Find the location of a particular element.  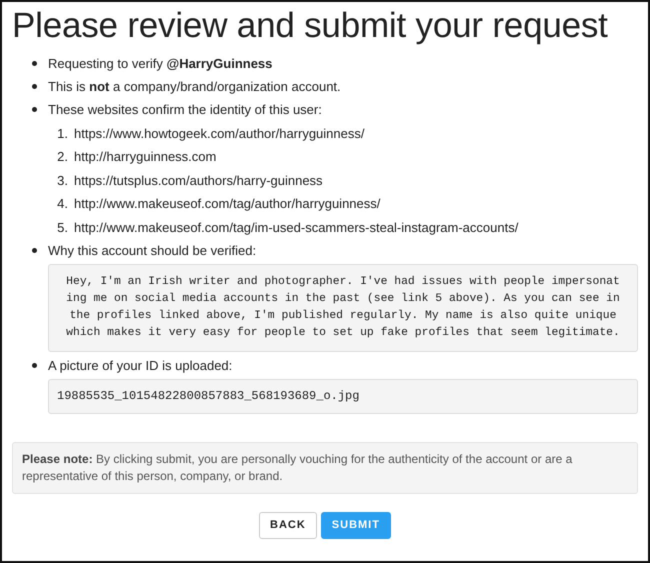

note-text: Please note: By clicking submit, you are personally vouching for the authenticity of the account or are a representative of this person, company, or brand. is located at coordinates (325, 468).